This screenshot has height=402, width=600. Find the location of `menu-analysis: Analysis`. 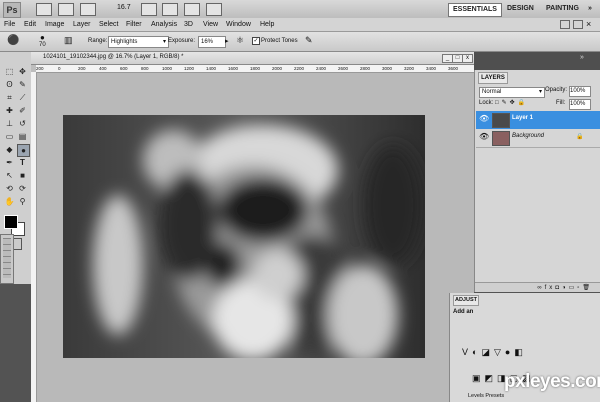

menu-analysis: Analysis is located at coordinates (164, 24).